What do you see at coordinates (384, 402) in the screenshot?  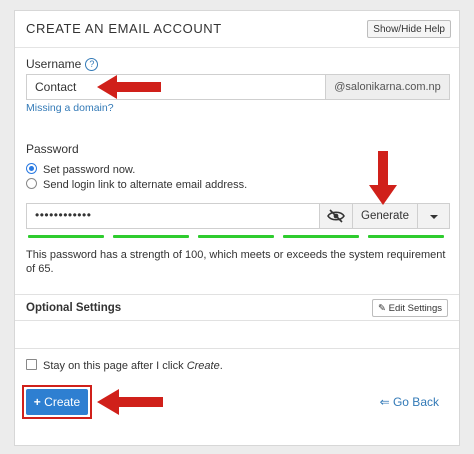 I see `arrow-left-icon: ⇐` at bounding box center [384, 402].